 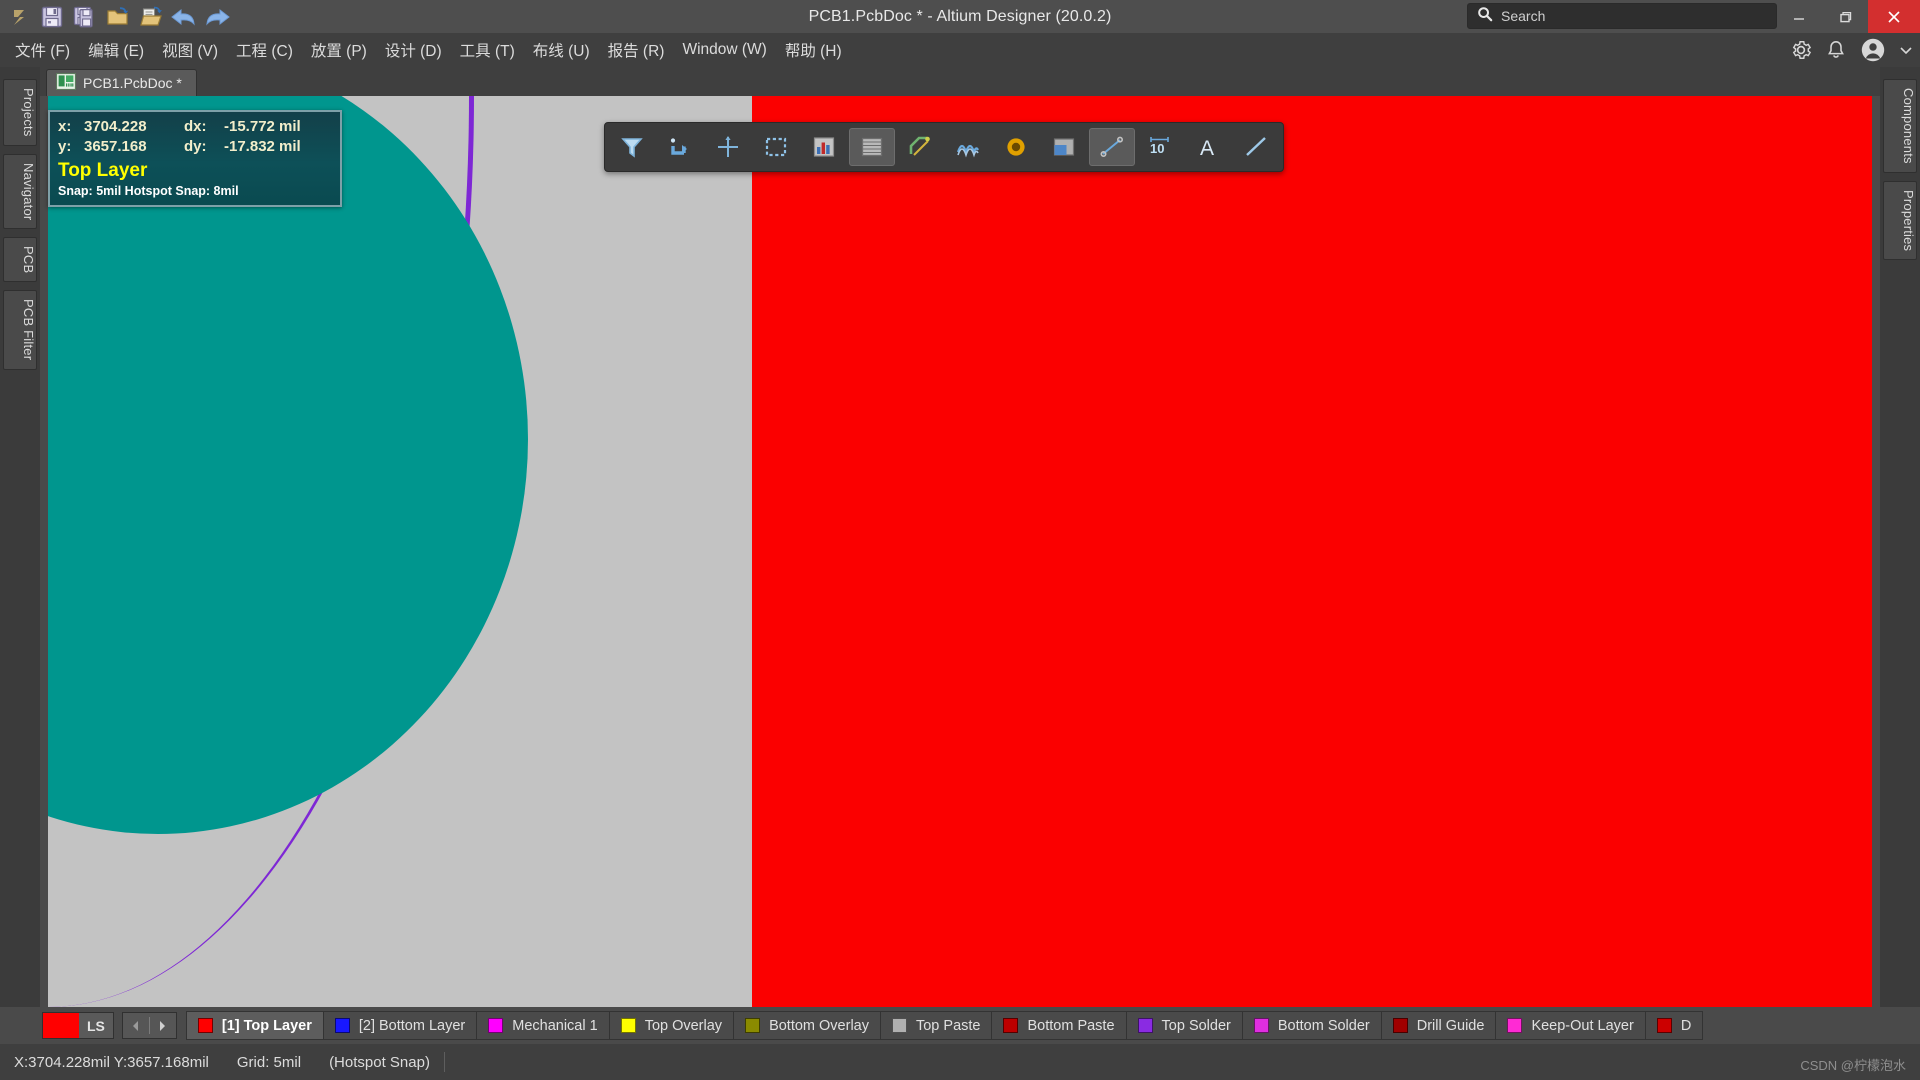 I want to click on sidebar-item-components: Components, so click(x=1900, y=126).